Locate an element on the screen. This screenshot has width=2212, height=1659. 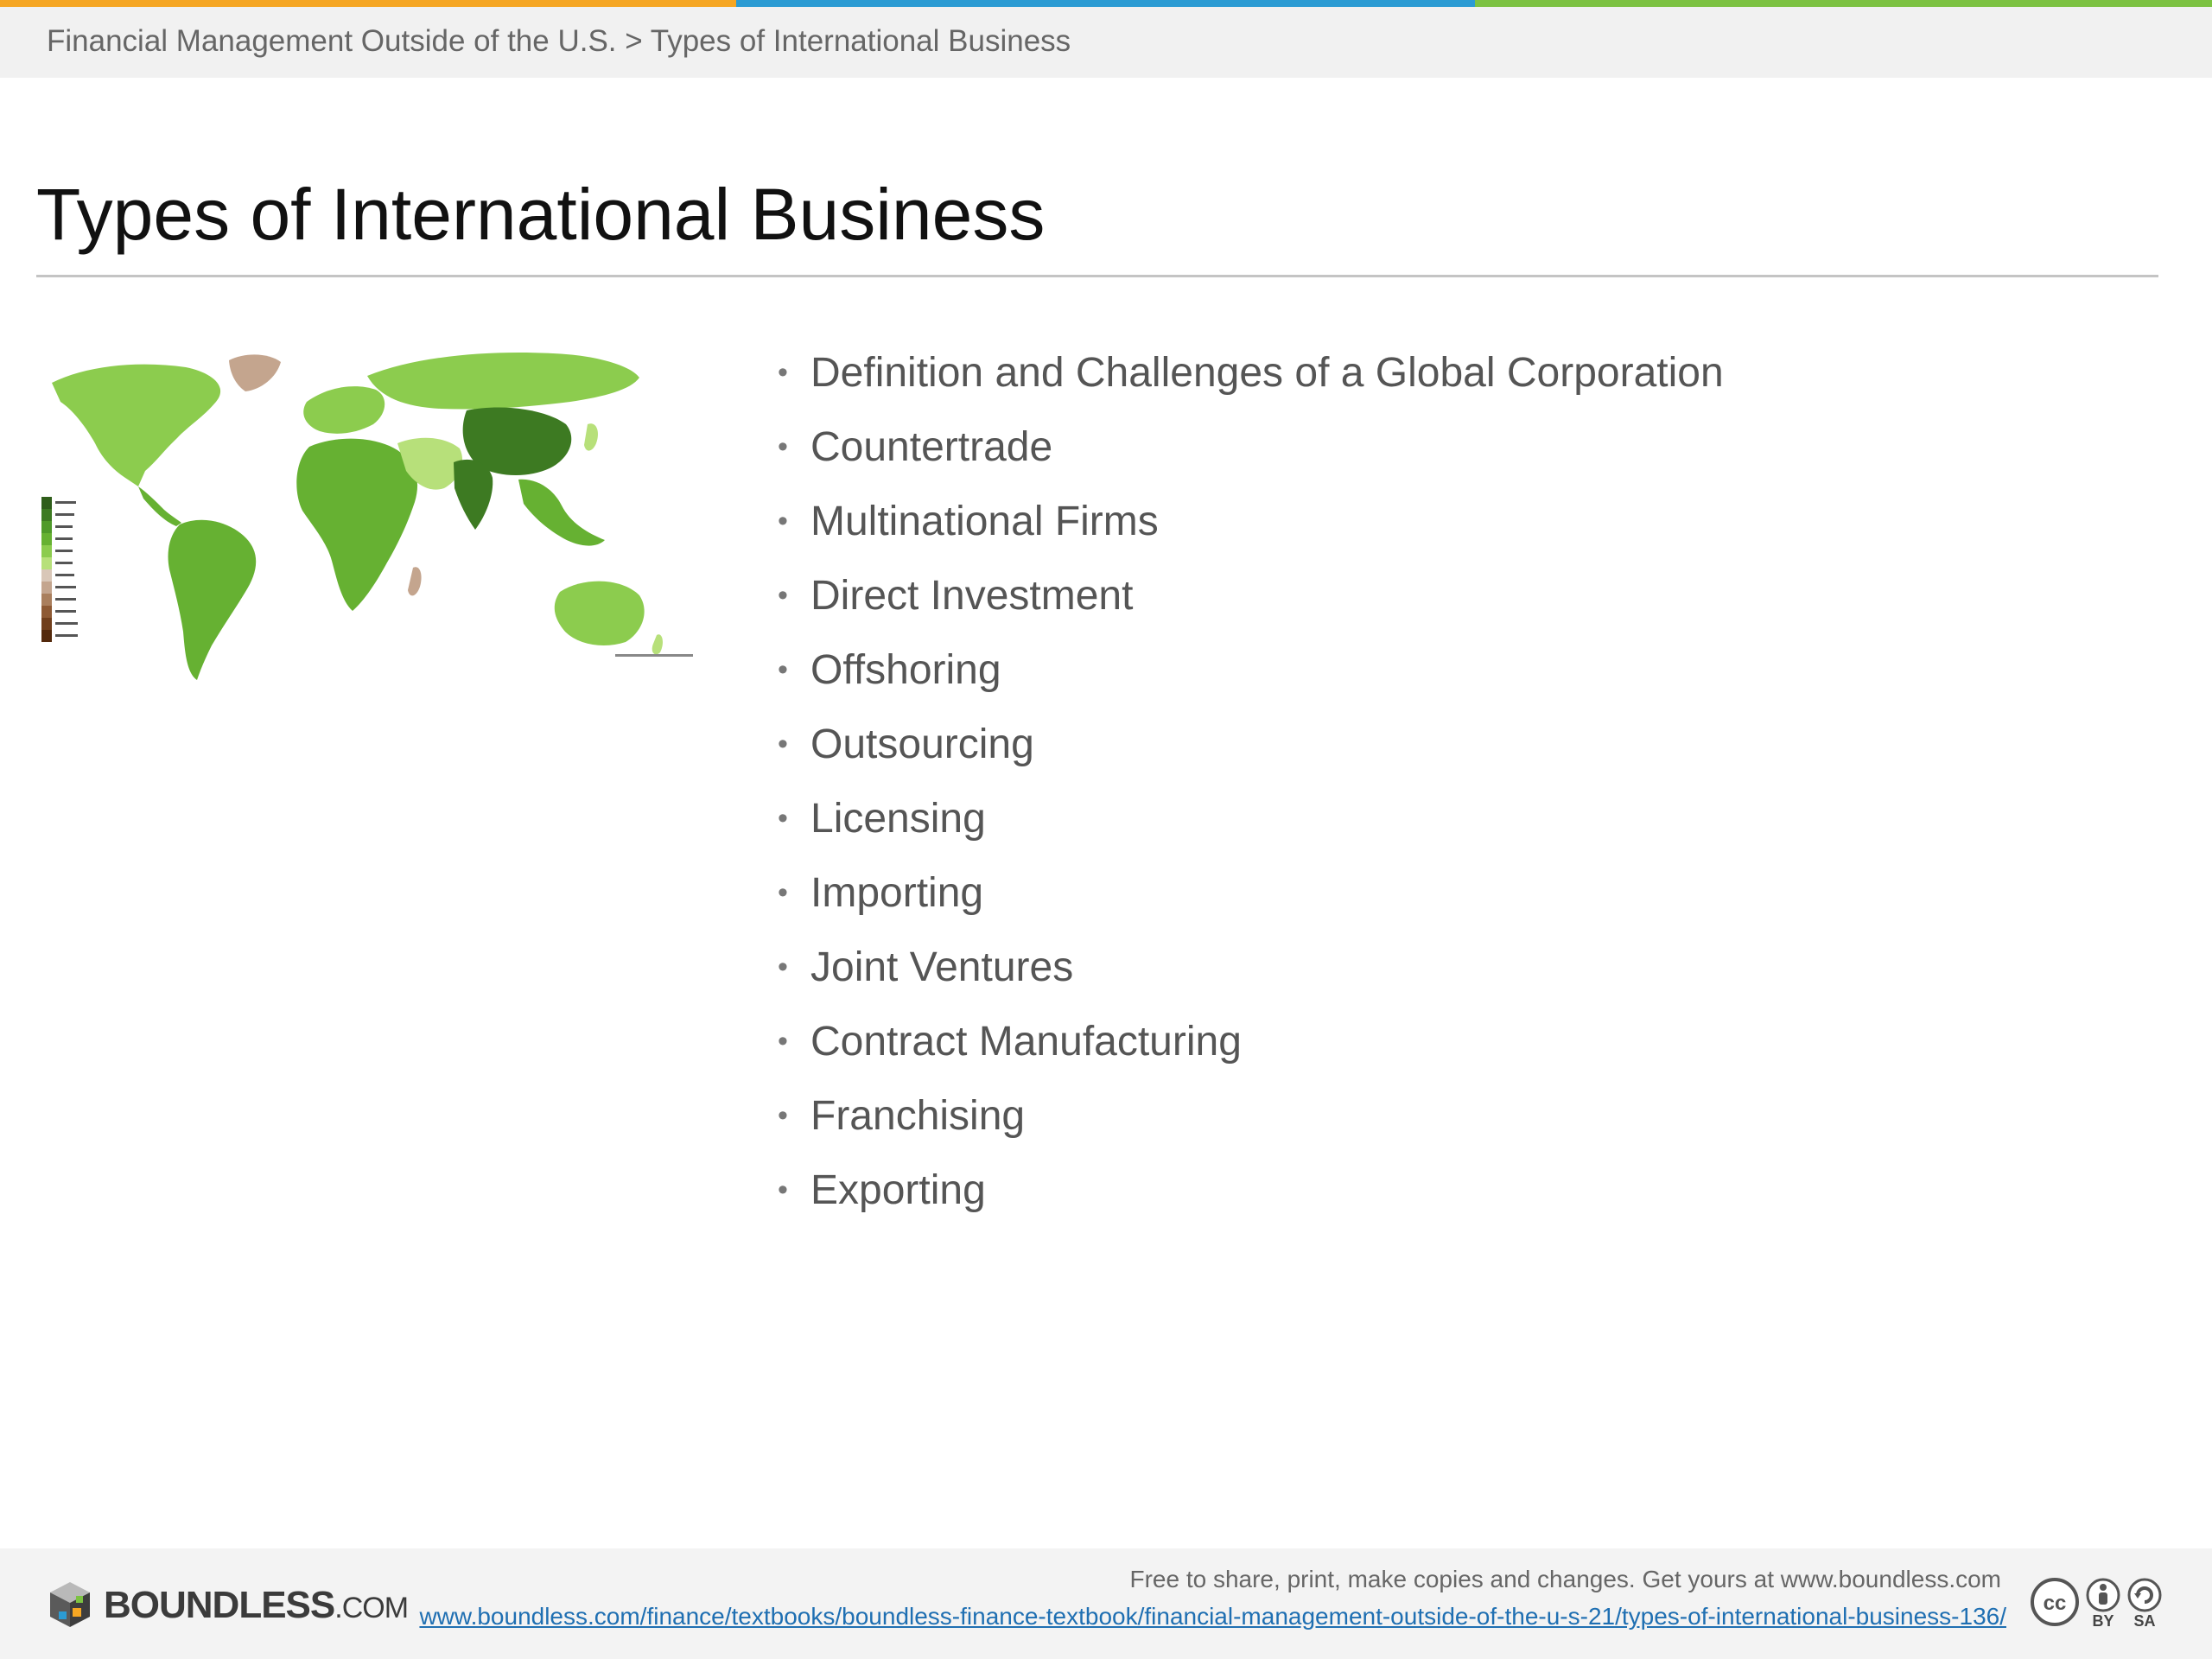
list-item: • Contract Manufacturing is located at coordinates (1251, 1041).